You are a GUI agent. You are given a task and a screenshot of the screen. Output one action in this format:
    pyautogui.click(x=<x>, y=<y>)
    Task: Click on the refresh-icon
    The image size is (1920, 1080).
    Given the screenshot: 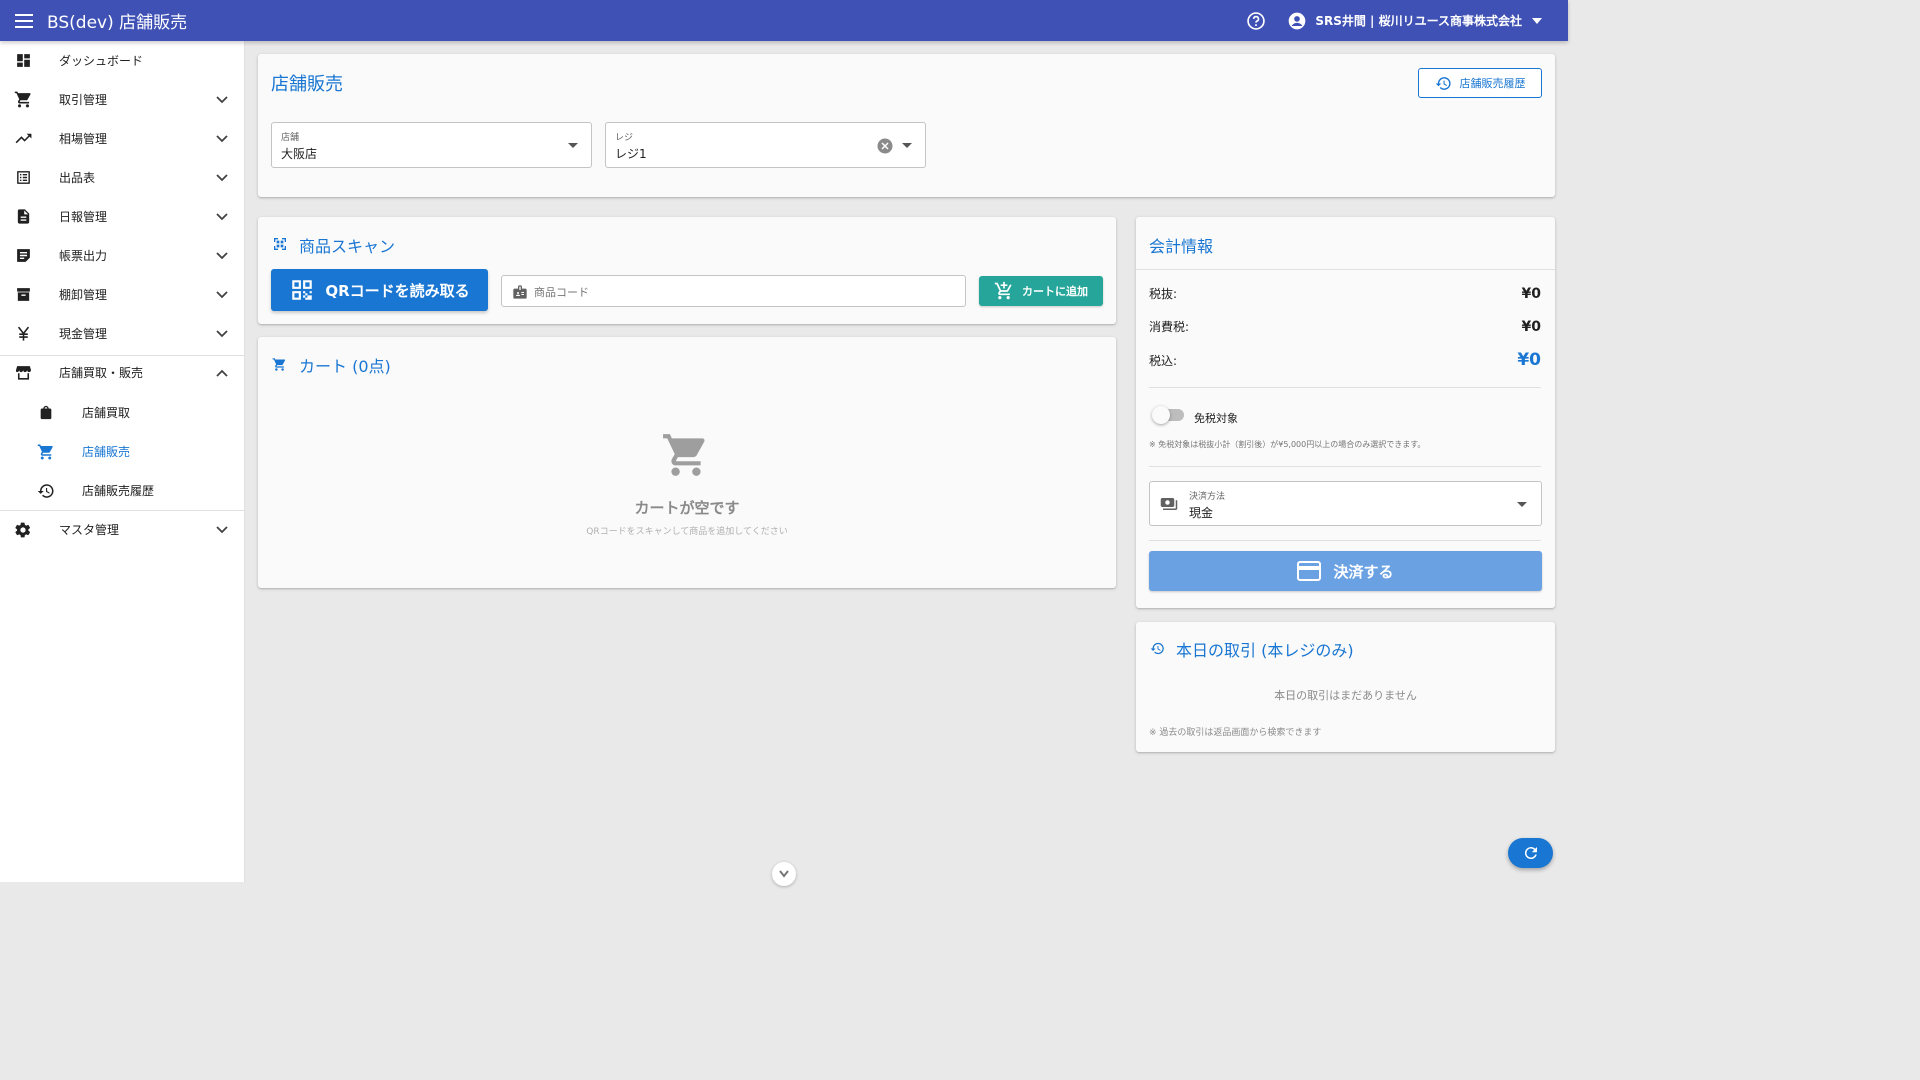 What is the action you would take?
    pyautogui.click(x=1530, y=853)
    